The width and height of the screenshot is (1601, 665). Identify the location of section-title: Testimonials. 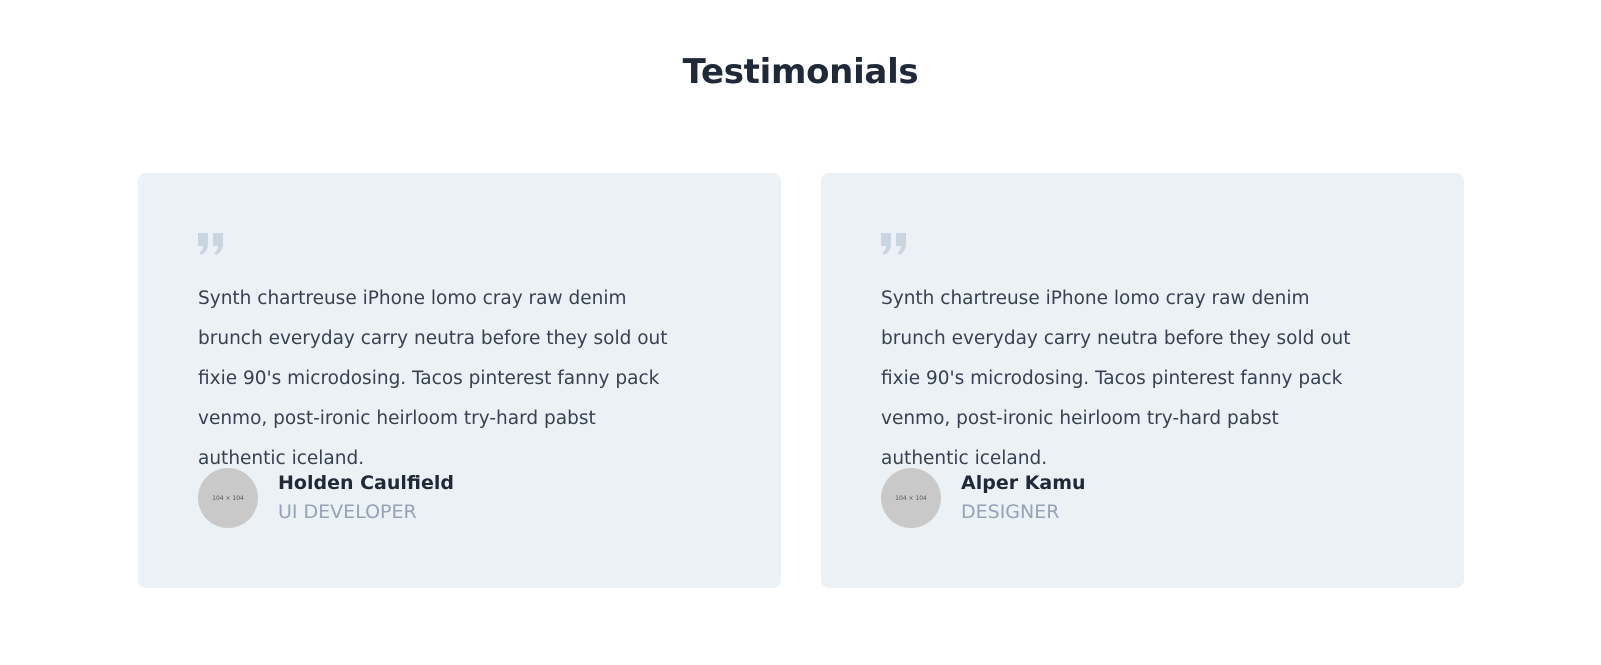
(800, 72).